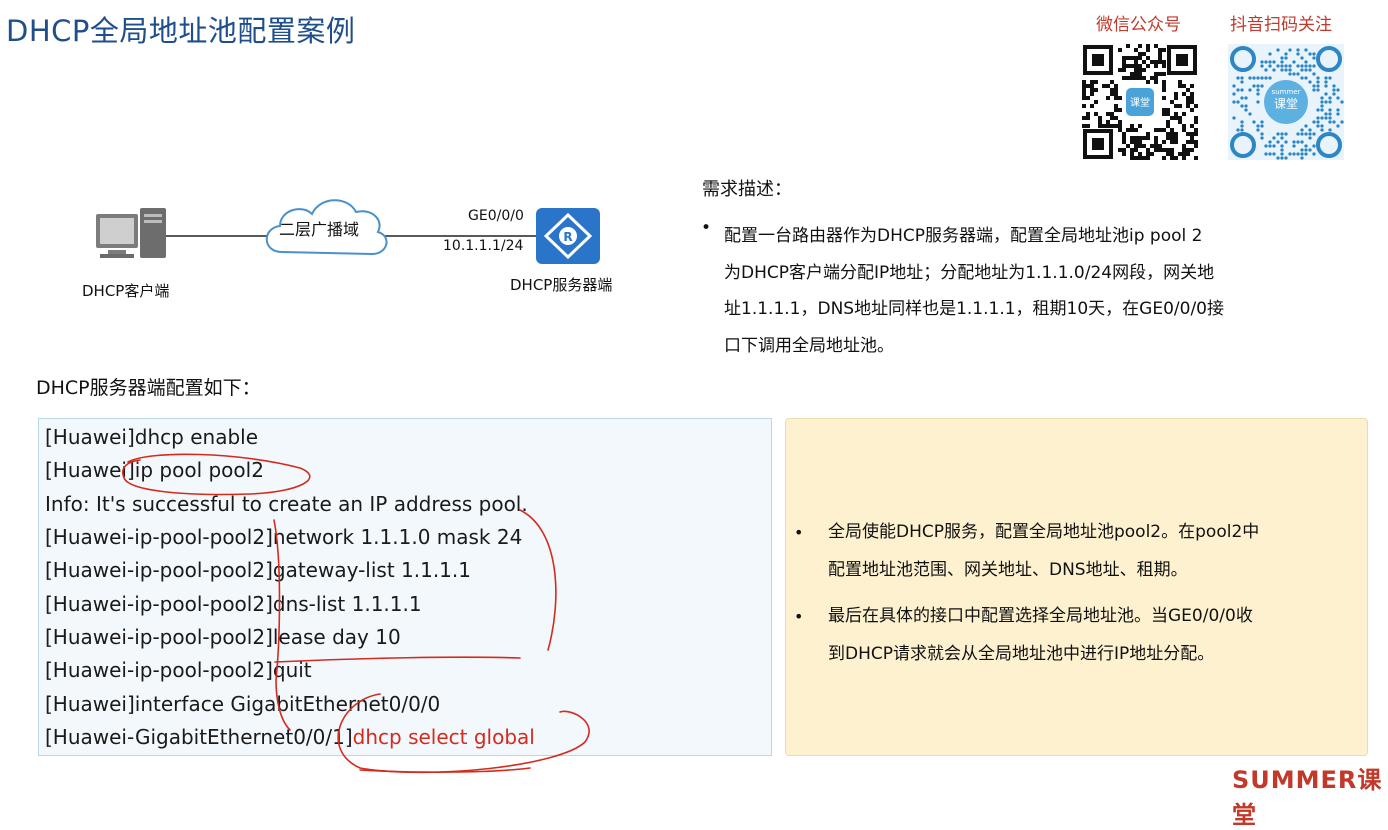 Image resolution: width=1388 pixels, height=830 pixels. Describe the element at coordinates (496, 216) in the screenshot. I see `interface-label: GE0/0/0` at that location.